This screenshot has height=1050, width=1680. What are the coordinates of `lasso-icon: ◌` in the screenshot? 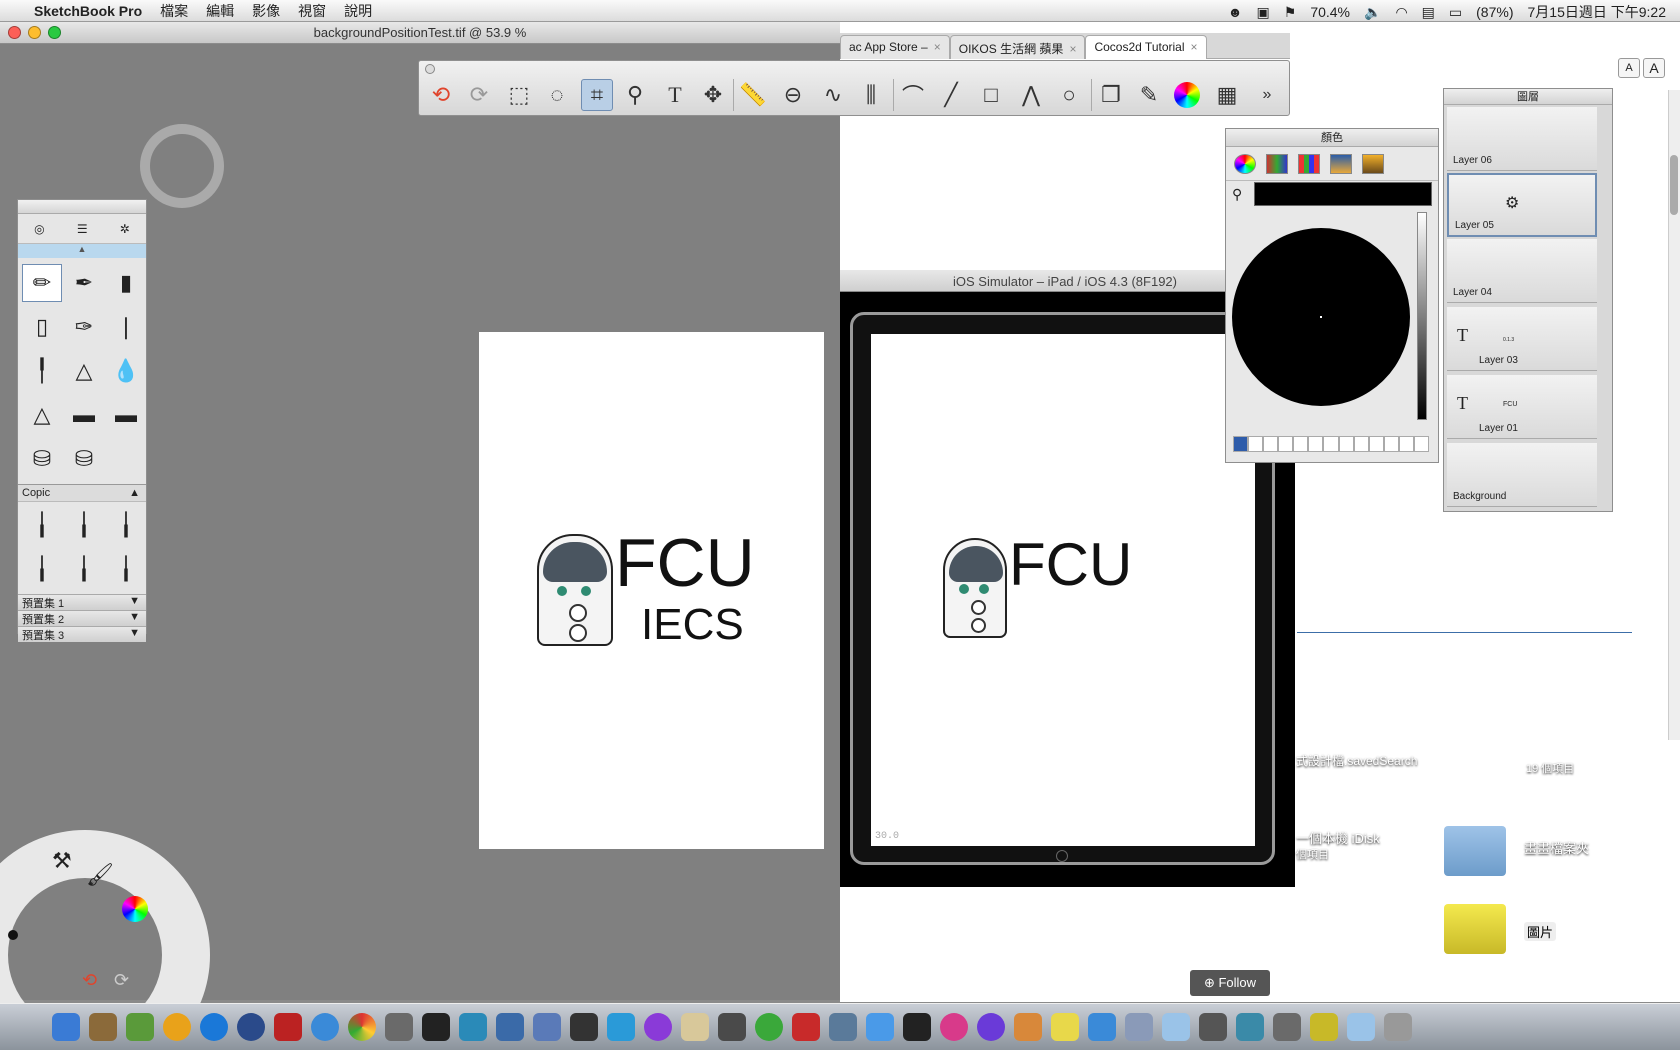 It's located at (557, 95).